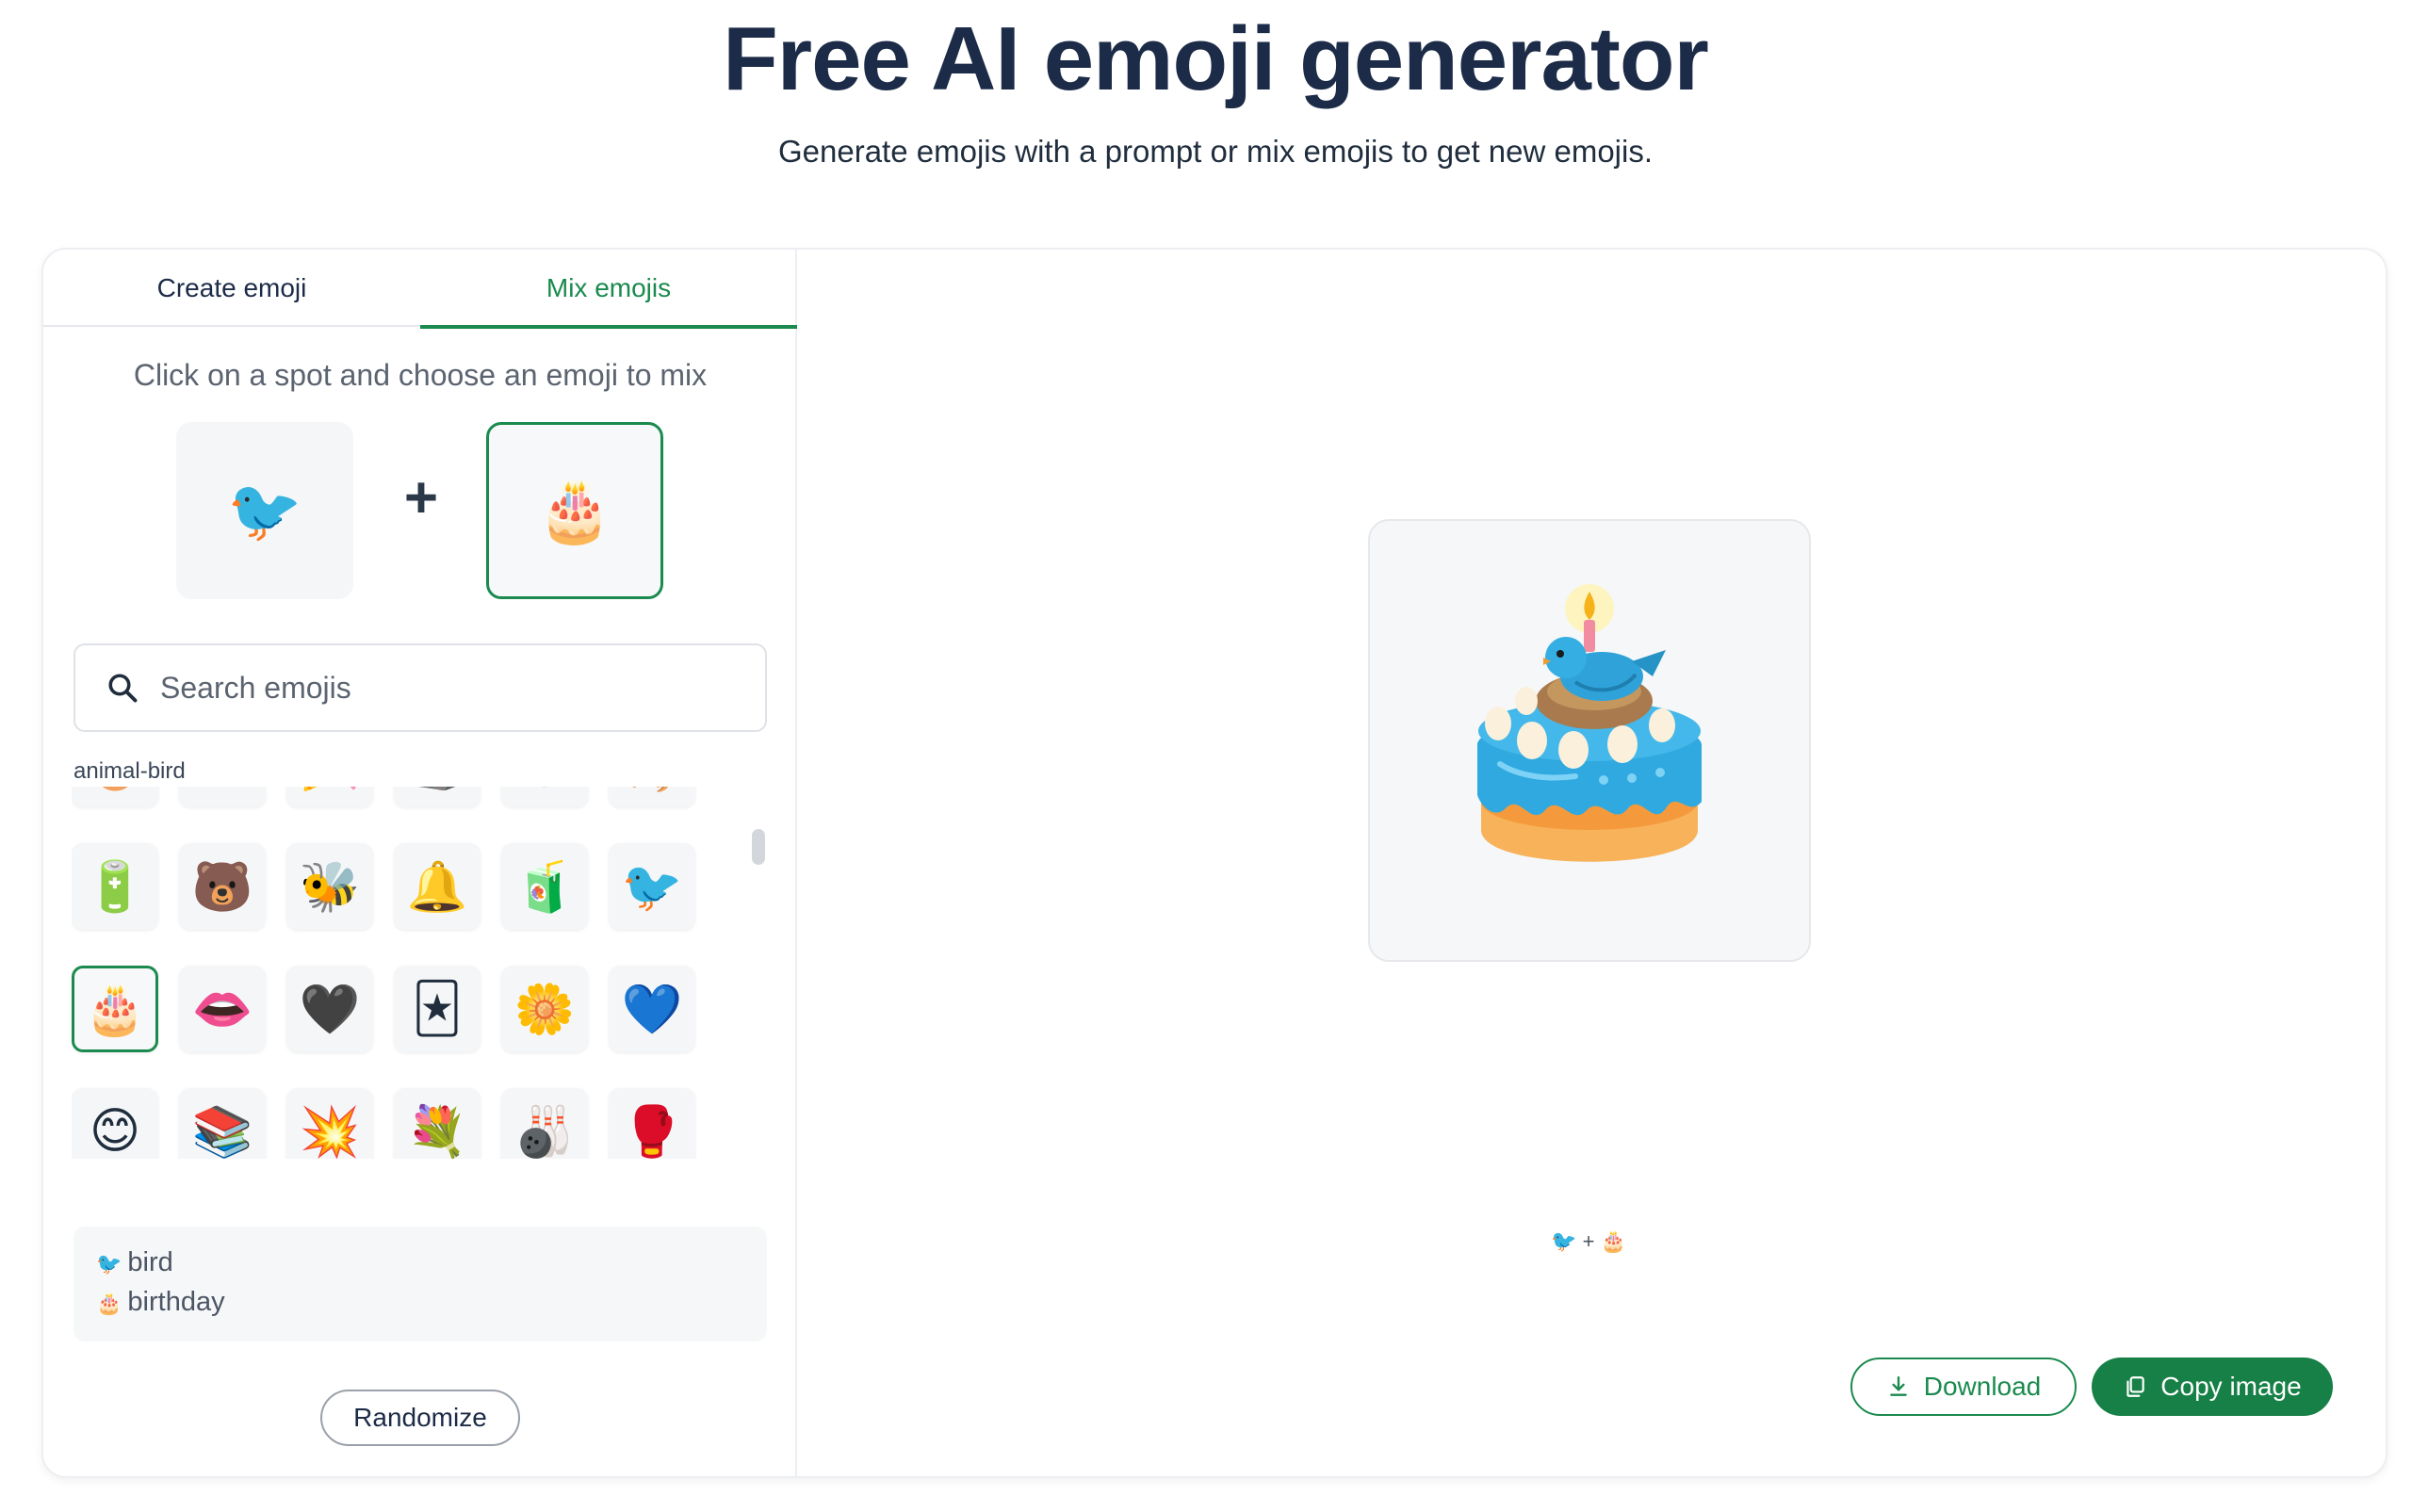 The width and height of the screenshot is (2412, 1512). I want to click on emoji-cell: 🥨, so click(544, 797).